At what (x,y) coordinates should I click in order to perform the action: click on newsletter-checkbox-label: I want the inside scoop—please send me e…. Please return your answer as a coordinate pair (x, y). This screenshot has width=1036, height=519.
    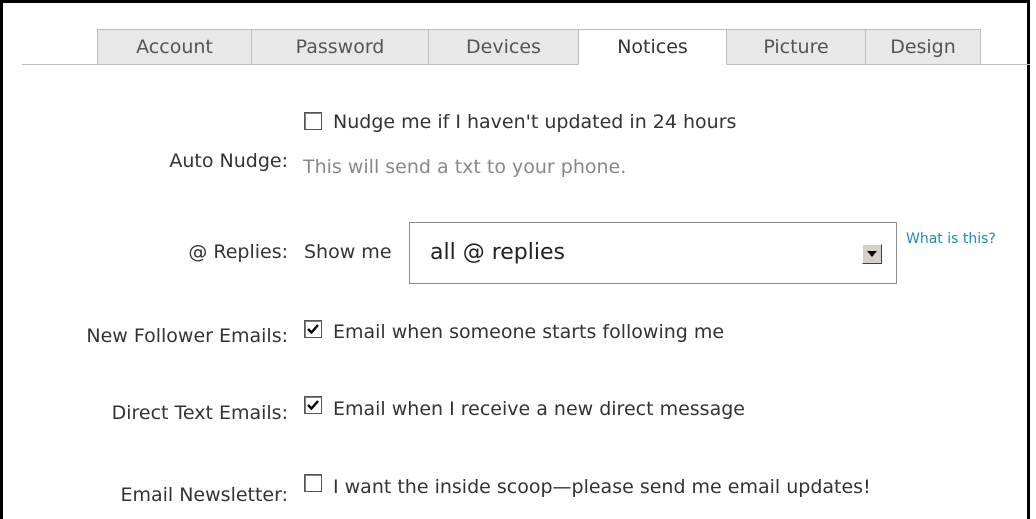
    Looking at the image, I should click on (602, 487).